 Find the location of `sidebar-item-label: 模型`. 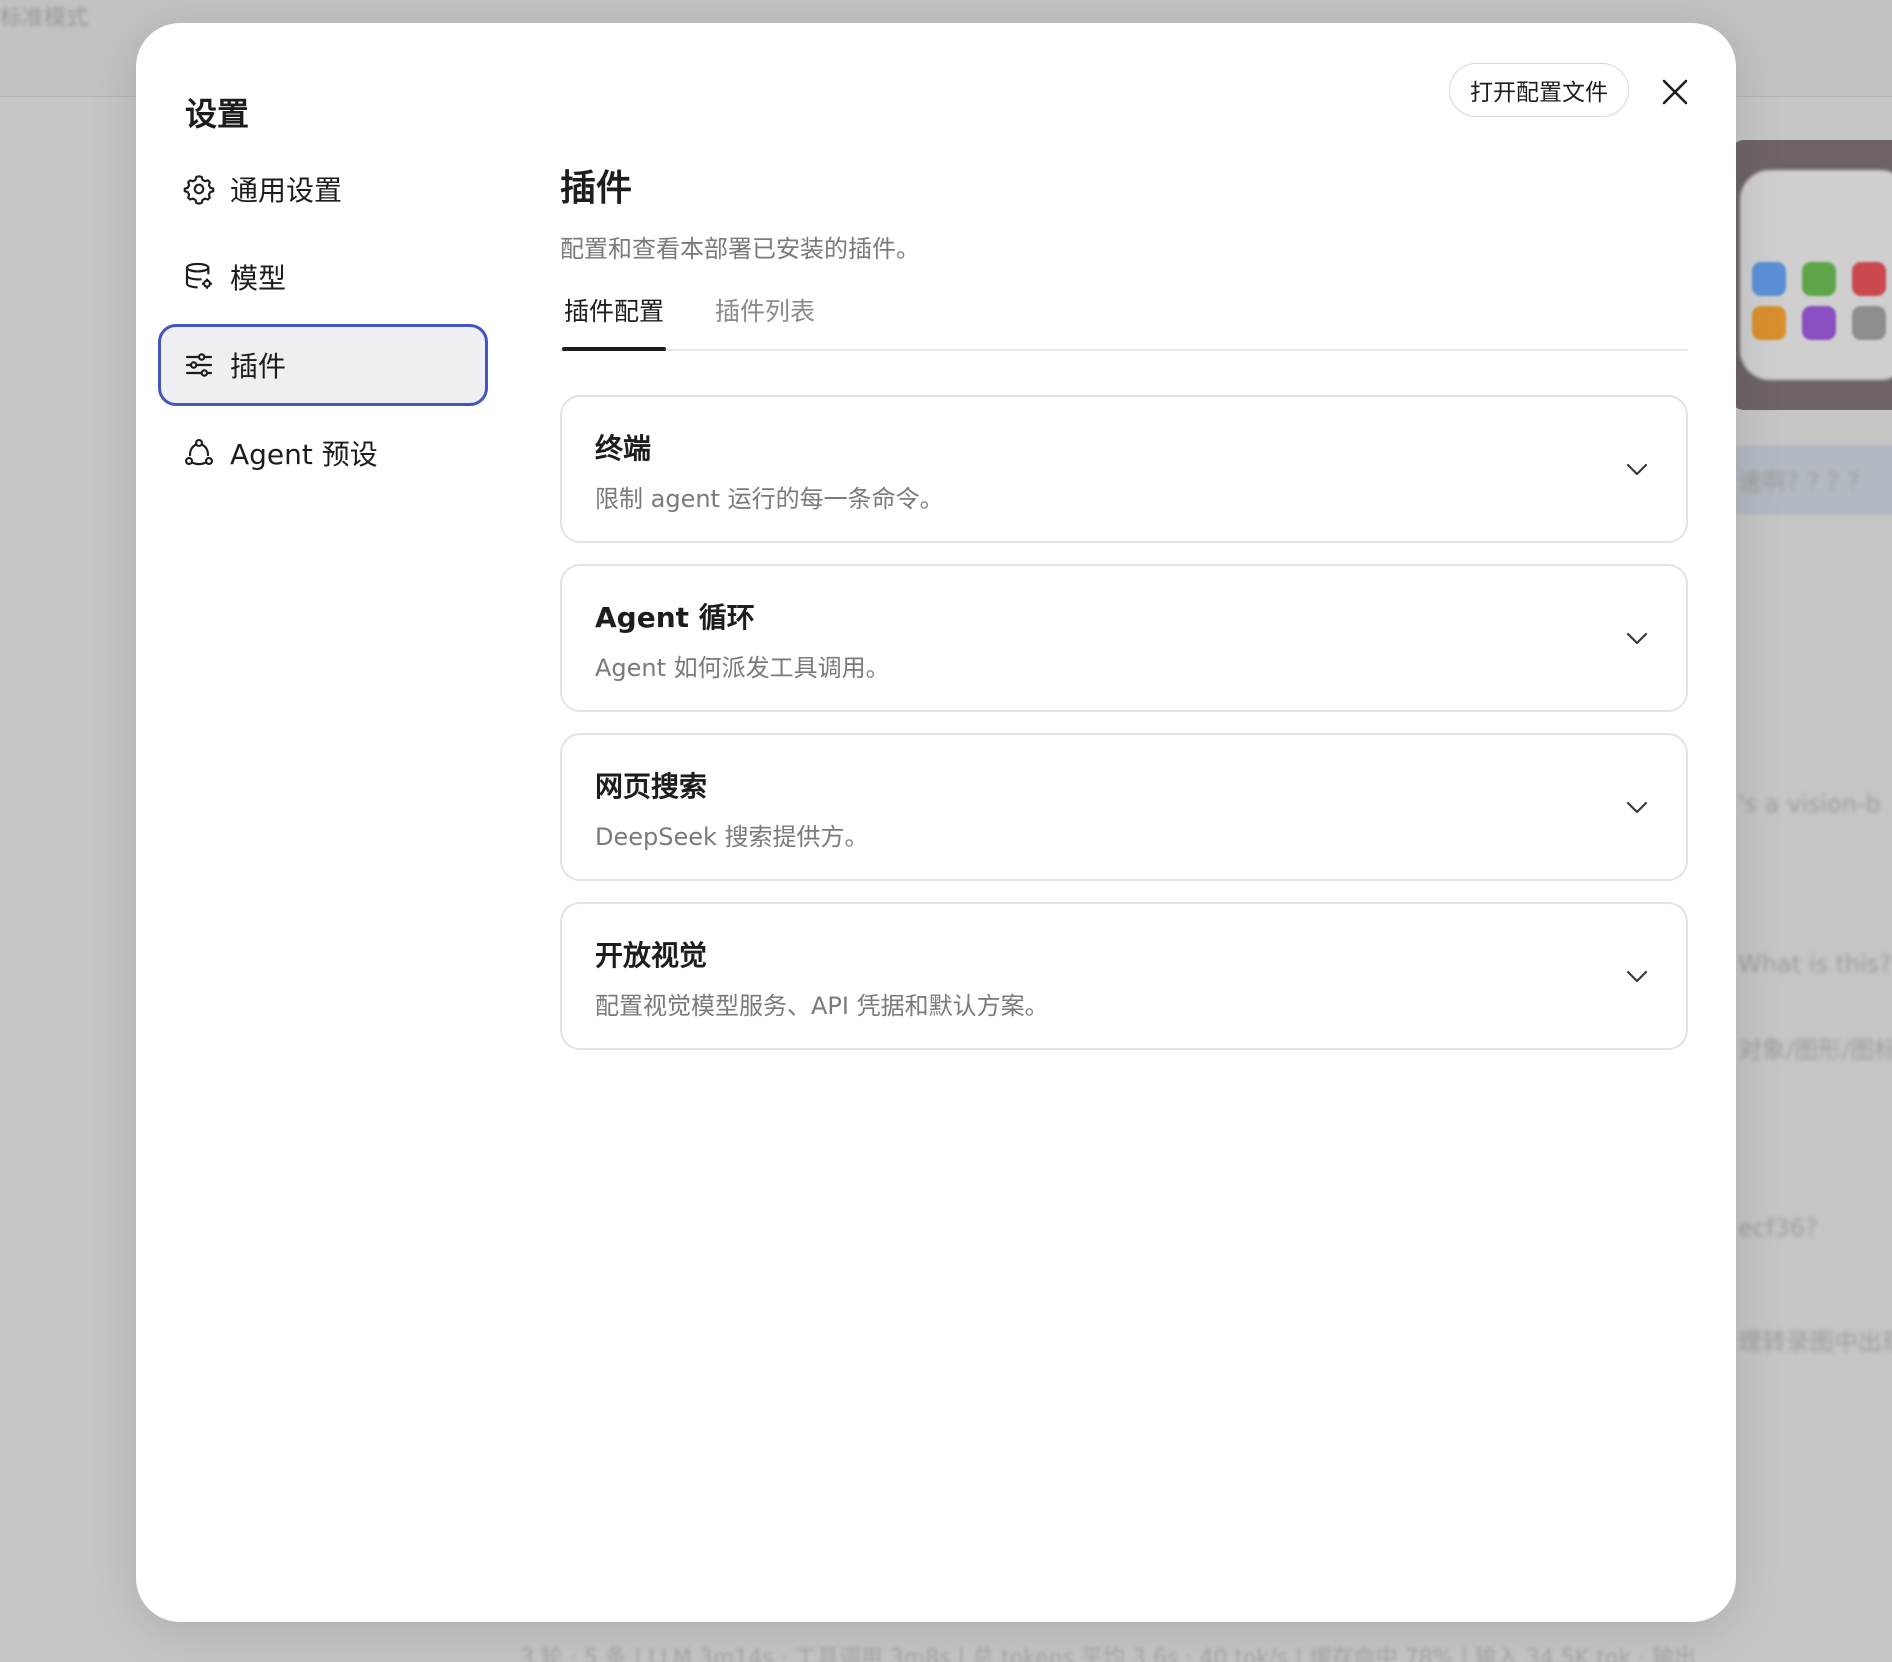

sidebar-item-label: 模型 is located at coordinates (258, 278).